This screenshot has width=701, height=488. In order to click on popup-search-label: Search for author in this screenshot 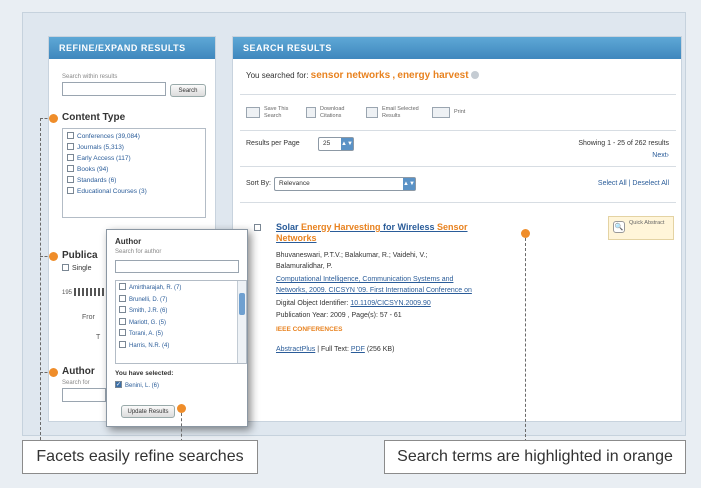, I will do `click(138, 252)`.